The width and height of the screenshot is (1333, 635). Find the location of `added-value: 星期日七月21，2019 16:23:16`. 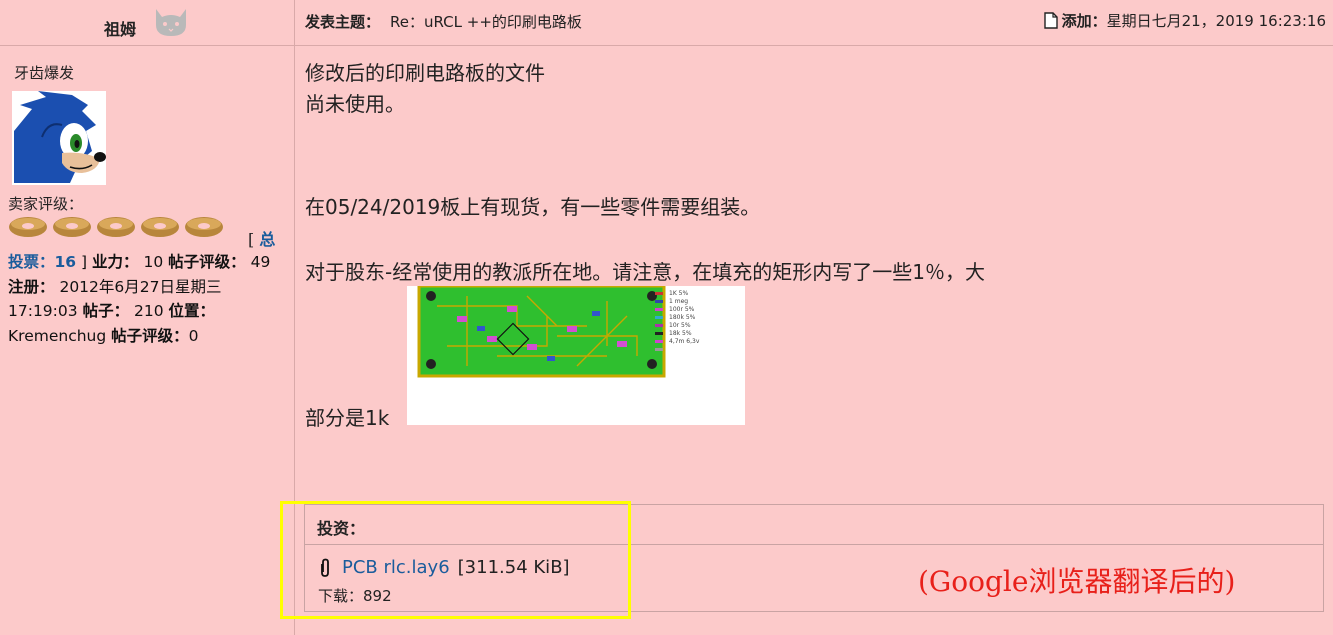

added-value: 星期日七月21，2019 16:23:16 is located at coordinates (1216, 21).